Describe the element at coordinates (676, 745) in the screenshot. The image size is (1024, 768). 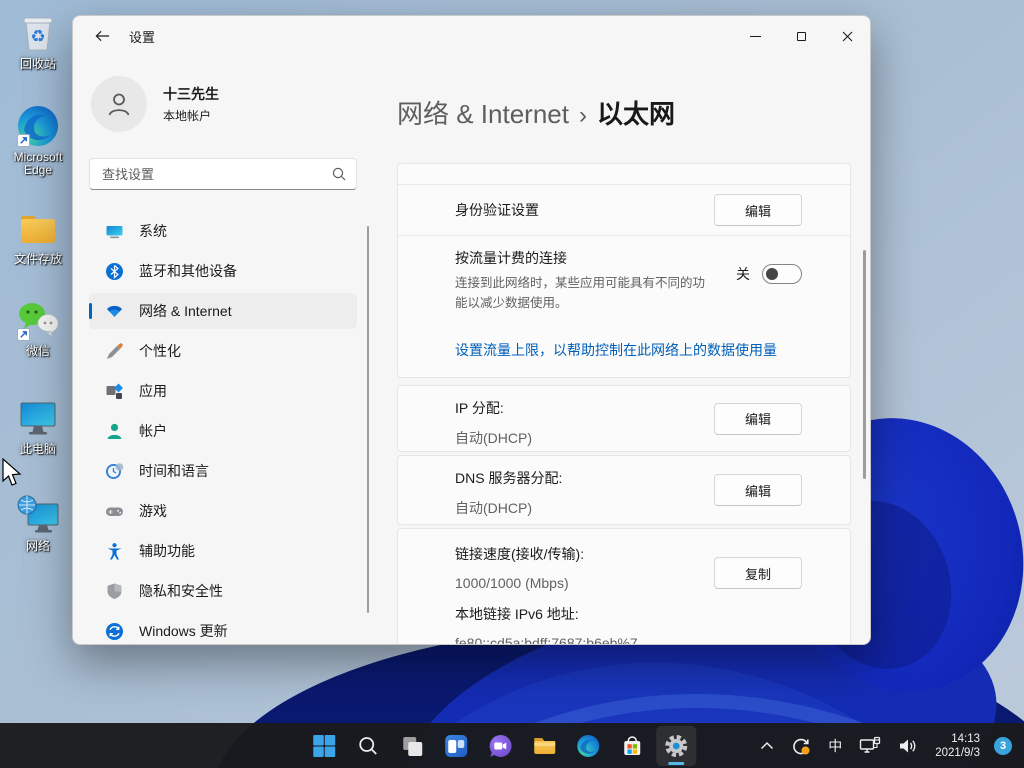
I see `settings-taskbar-button` at that location.